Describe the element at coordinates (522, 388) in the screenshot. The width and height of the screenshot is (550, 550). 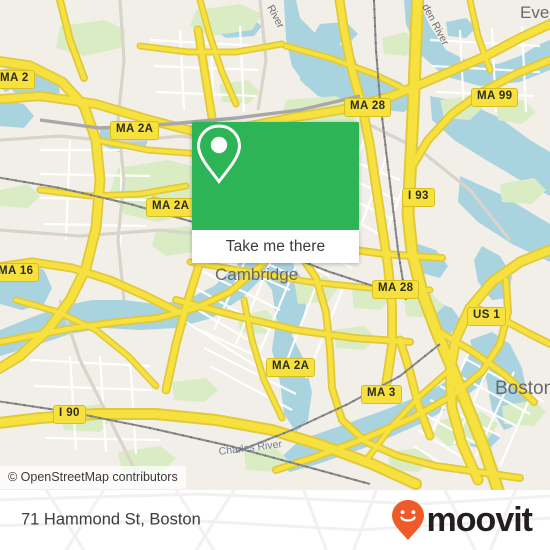
I see `place-label-boston: Boston` at that location.